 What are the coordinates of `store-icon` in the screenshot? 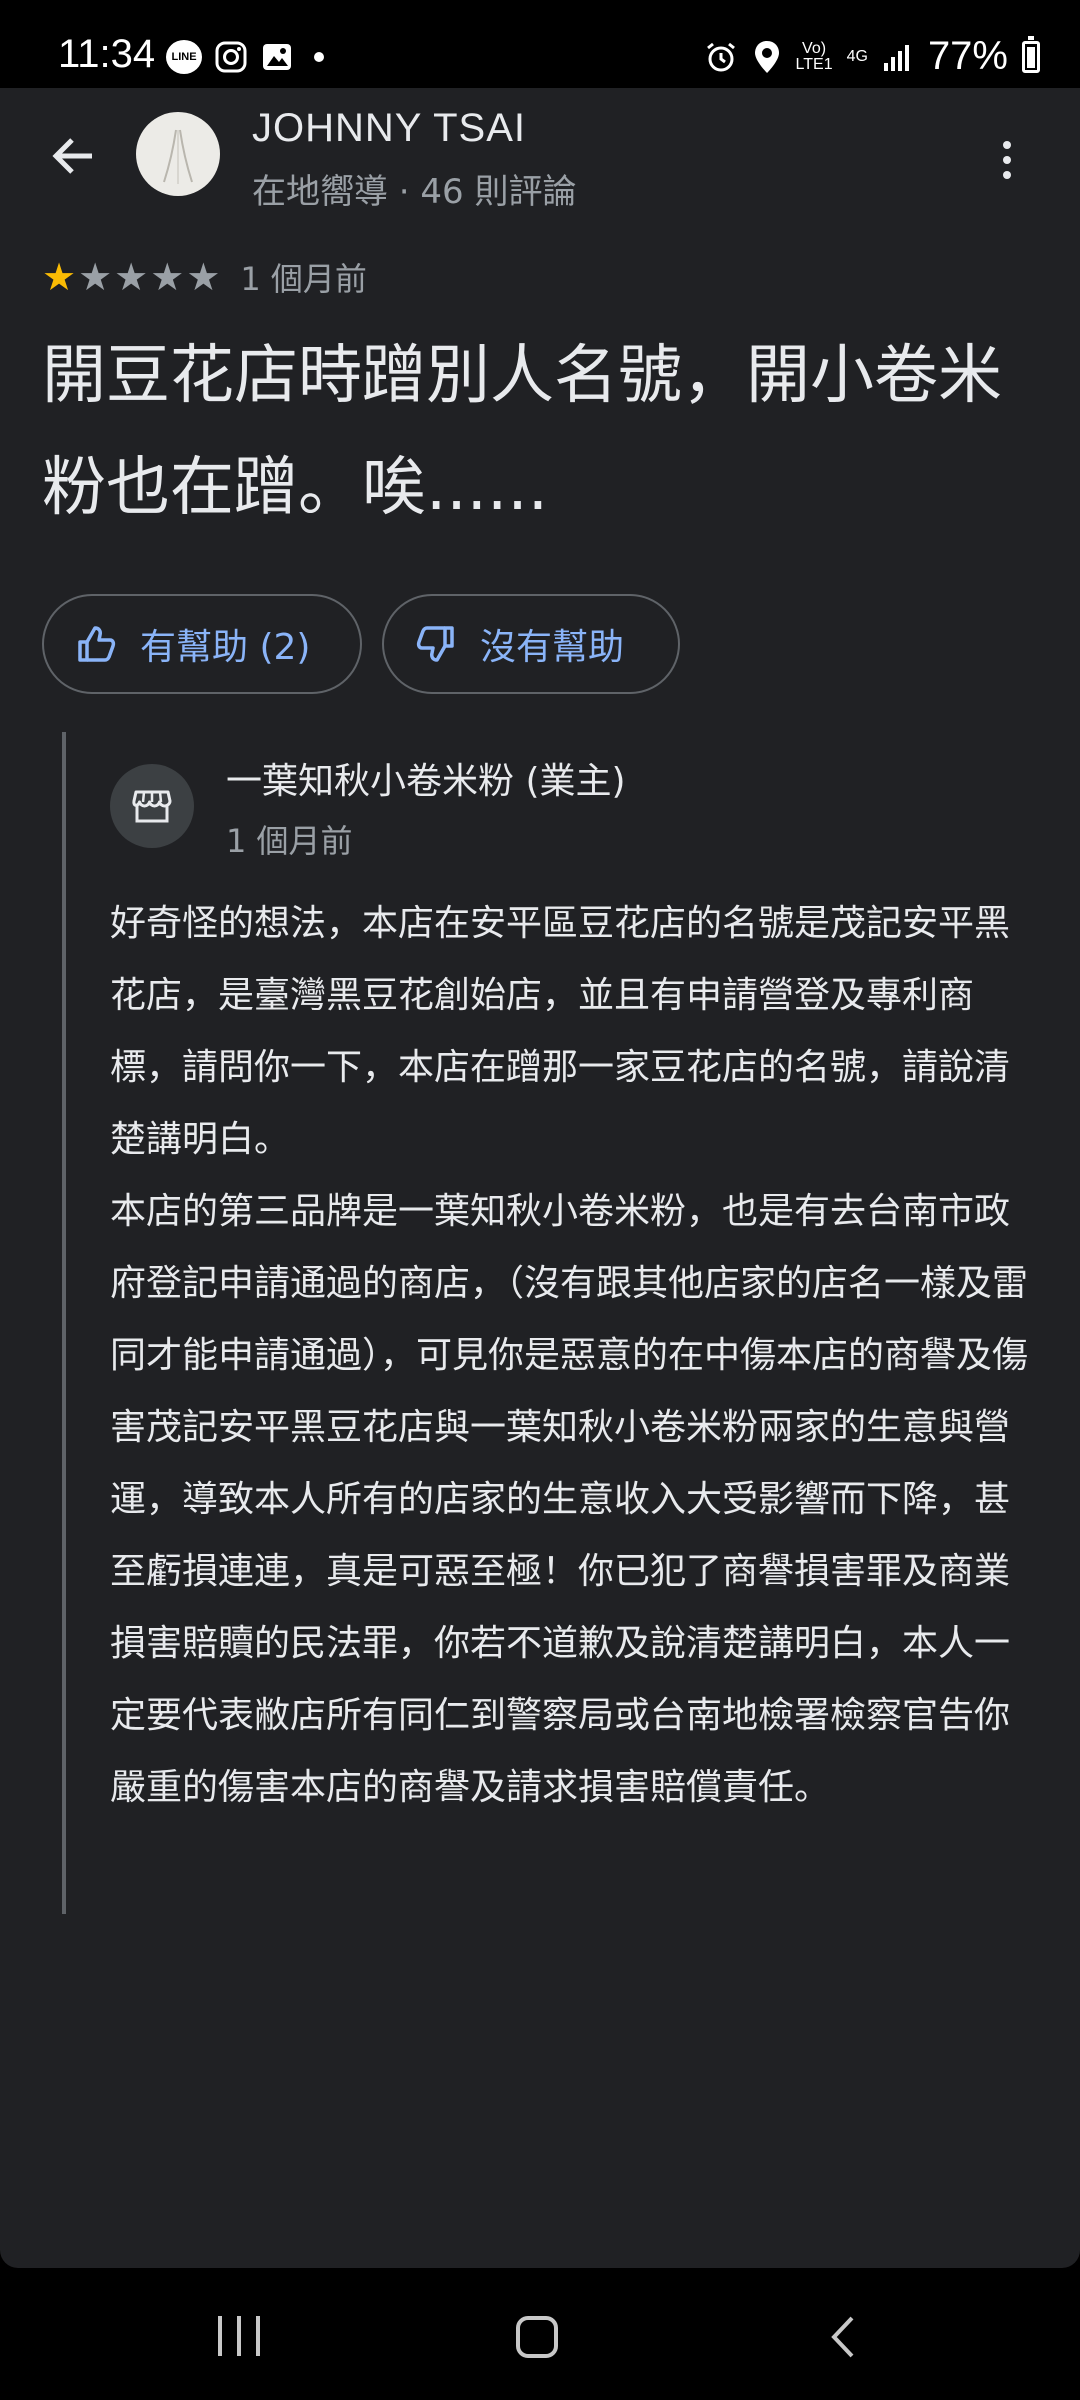 It's located at (152, 806).